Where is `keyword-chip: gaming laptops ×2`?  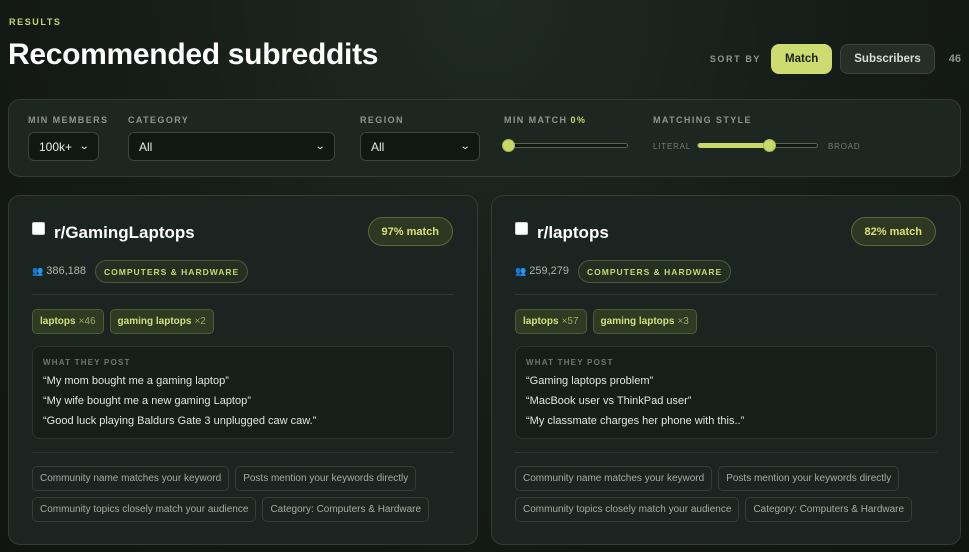
keyword-chip: gaming laptops ×2 is located at coordinates (161, 321).